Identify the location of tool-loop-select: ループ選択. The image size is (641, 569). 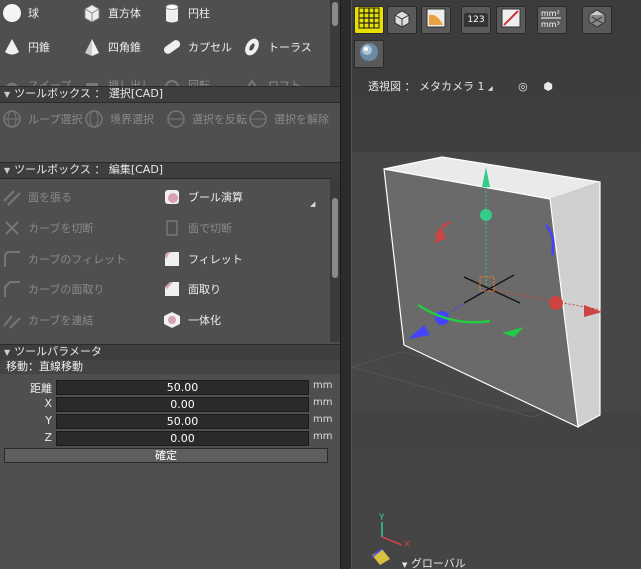
(42, 119).